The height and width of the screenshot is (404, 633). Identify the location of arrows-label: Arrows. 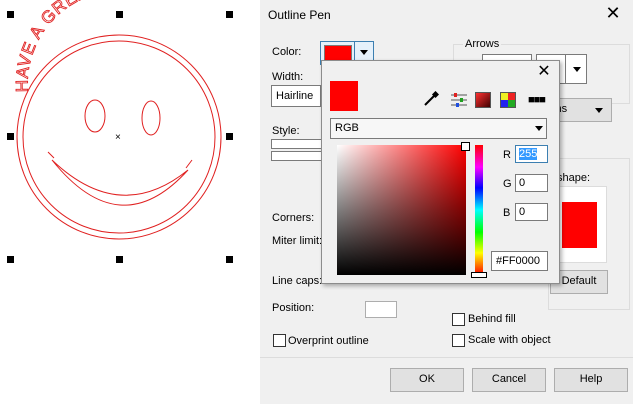
(482, 44).